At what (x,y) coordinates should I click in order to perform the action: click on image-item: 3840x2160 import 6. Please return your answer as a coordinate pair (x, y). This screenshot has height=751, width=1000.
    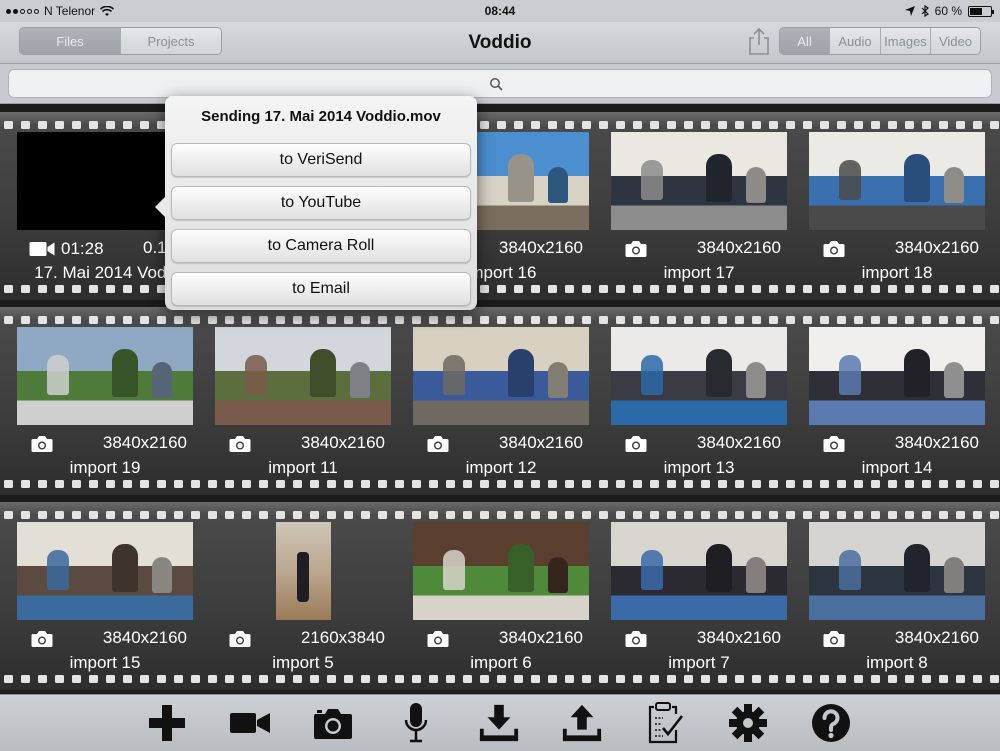
    Looking at the image, I should click on (501, 597).